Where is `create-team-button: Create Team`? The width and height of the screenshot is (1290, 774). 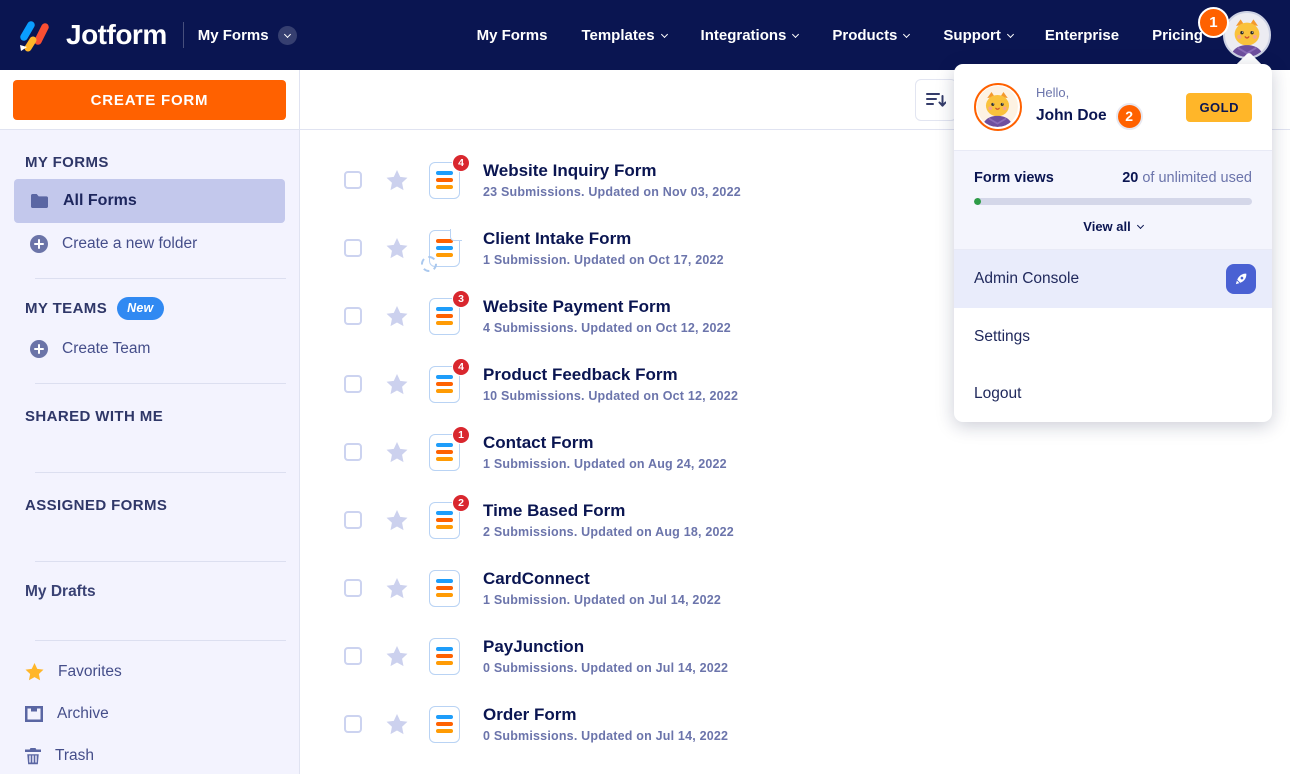 create-team-button: Create Team is located at coordinates (149, 349).